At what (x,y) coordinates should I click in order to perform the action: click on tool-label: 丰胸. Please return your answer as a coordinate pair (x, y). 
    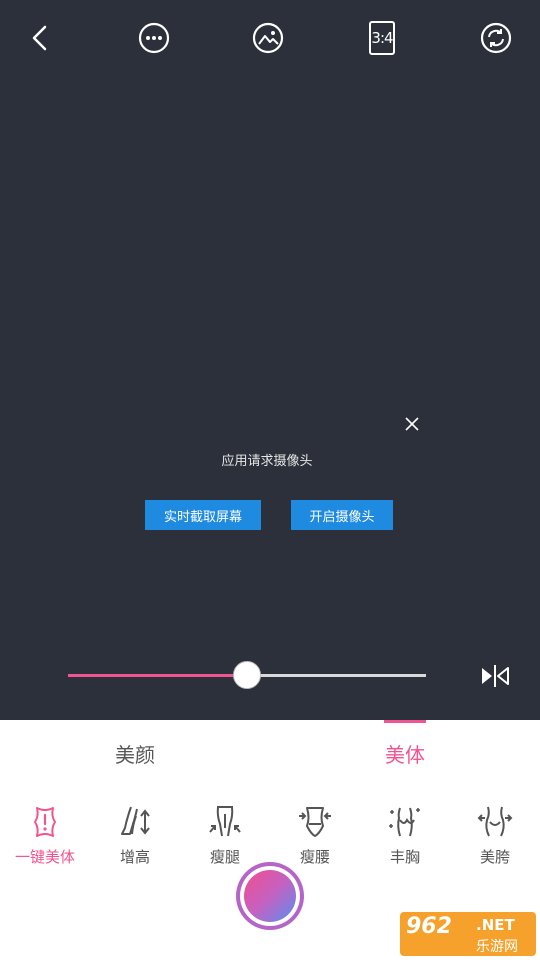
    Looking at the image, I should click on (404, 857).